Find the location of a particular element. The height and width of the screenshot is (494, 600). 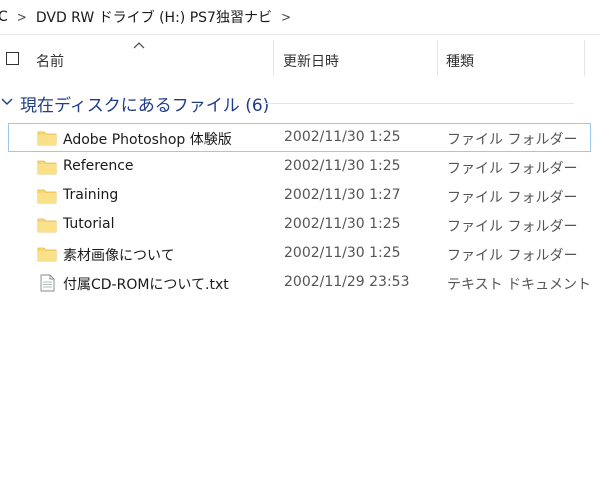

group-label: 現在ディスクにあるファイル (6) is located at coordinates (145, 106).